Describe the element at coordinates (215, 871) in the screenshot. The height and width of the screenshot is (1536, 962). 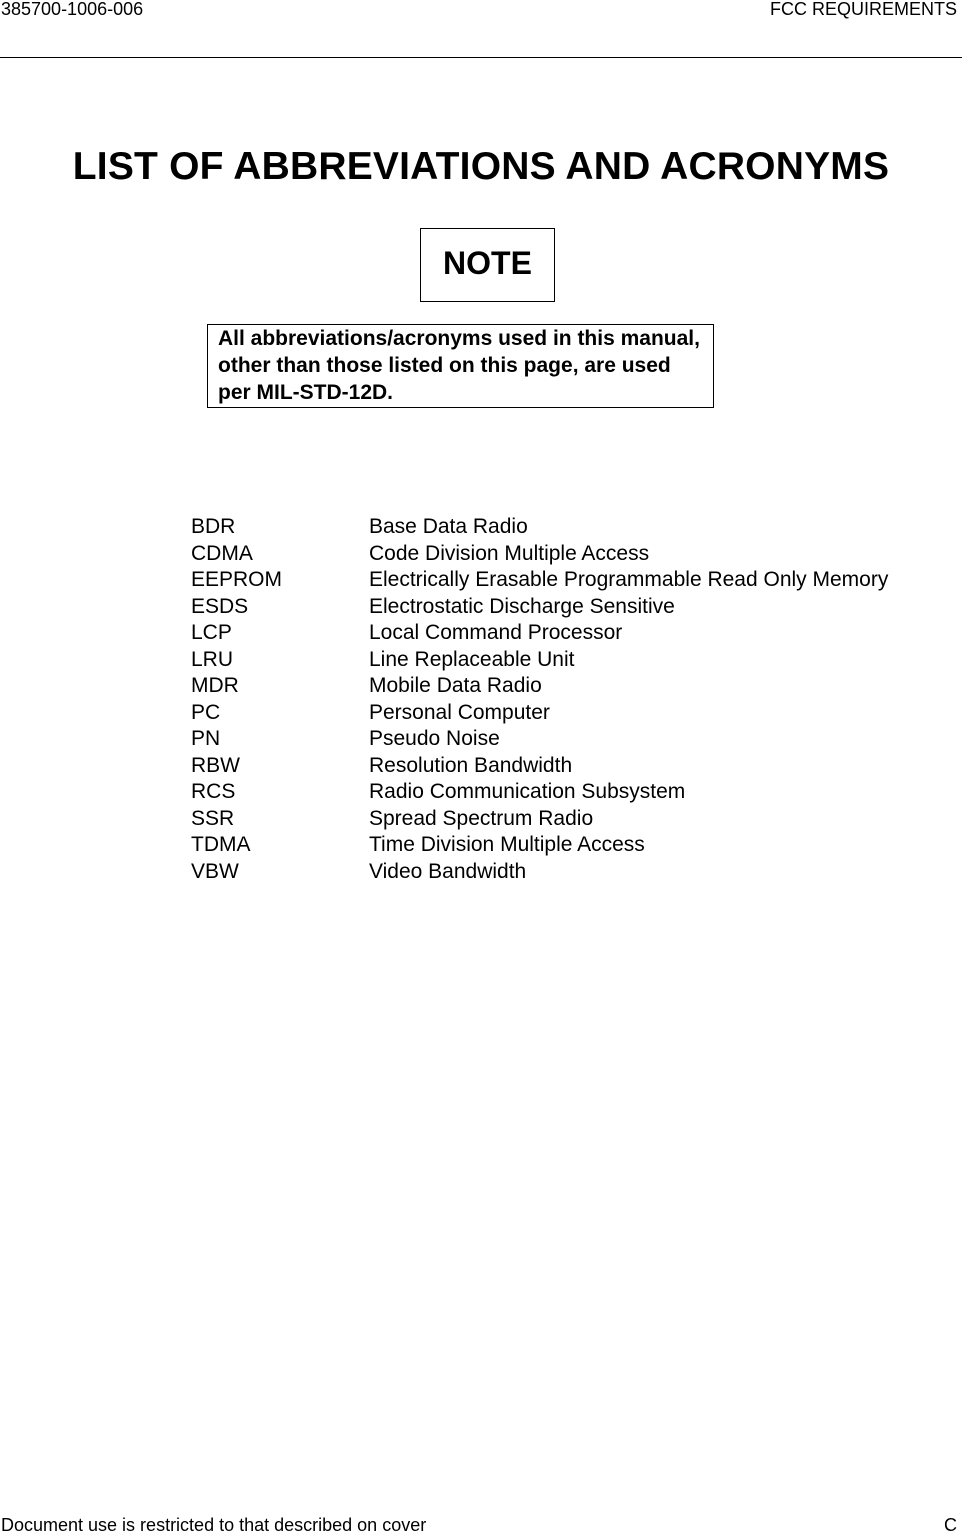
I see `abbreviation-term: VBW` at that location.